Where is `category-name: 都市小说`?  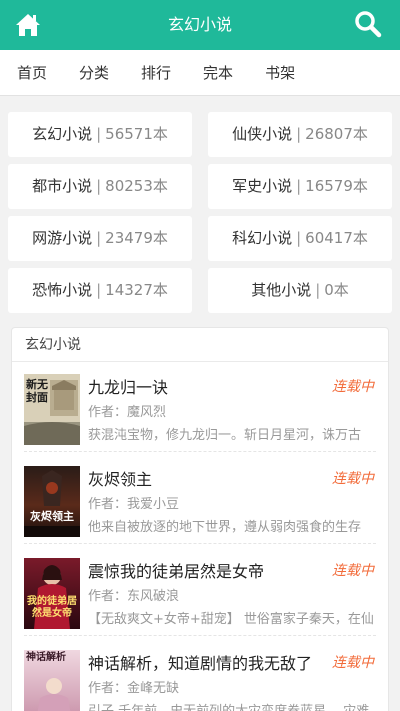 category-name: 都市小说 is located at coordinates (62, 186).